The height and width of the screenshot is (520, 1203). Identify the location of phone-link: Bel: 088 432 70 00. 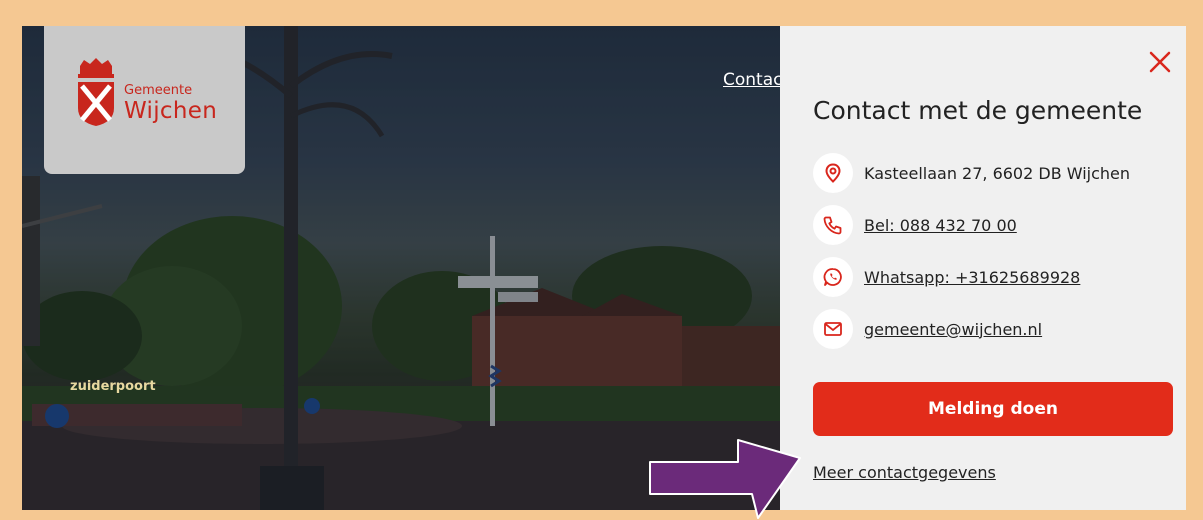
(940, 225).